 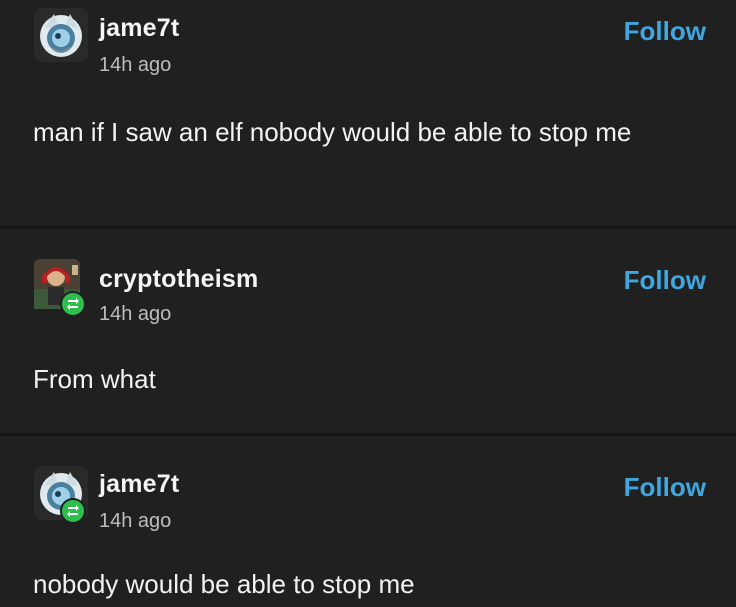 I want to click on post-2-follow-button: Follow, so click(x=665, y=280).